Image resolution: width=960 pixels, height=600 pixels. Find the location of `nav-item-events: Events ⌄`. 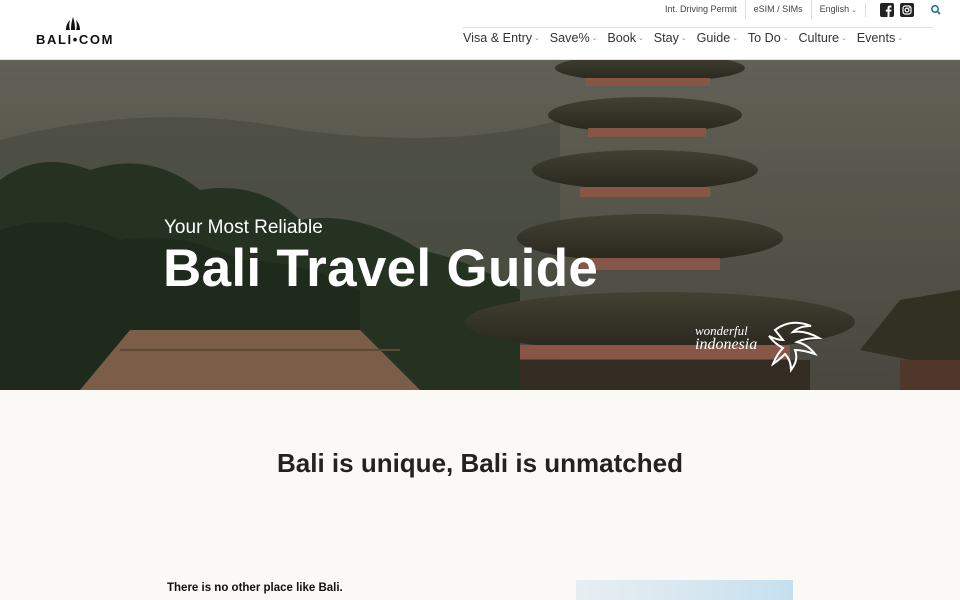

nav-item-events: Events ⌄ is located at coordinates (880, 38).